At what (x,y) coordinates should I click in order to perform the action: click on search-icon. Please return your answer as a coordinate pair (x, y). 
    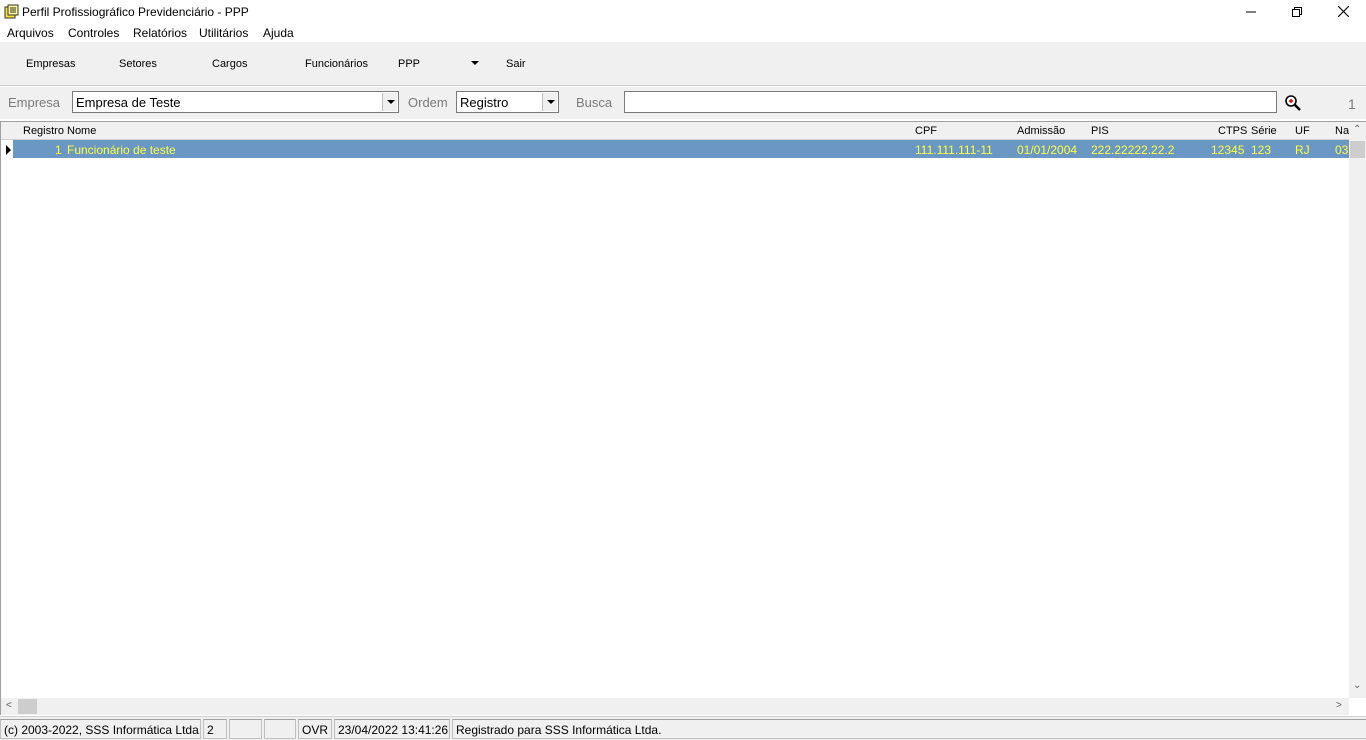
    Looking at the image, I should click on (1293, 103).